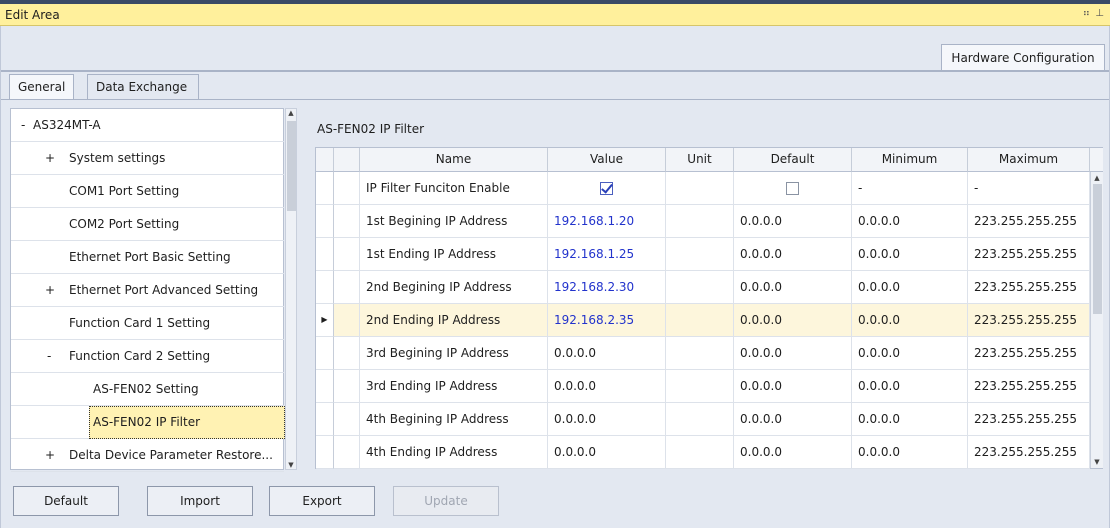 The image size is (1110, 528). I want to click on cell-name: 2nd Ending IP Address, so click(454, 320).